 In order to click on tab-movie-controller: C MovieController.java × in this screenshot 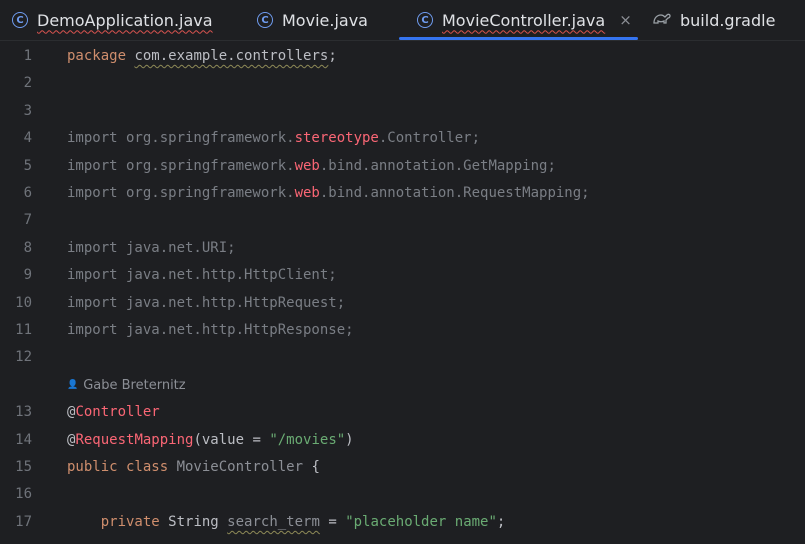, I will do `click(524, 20)`.